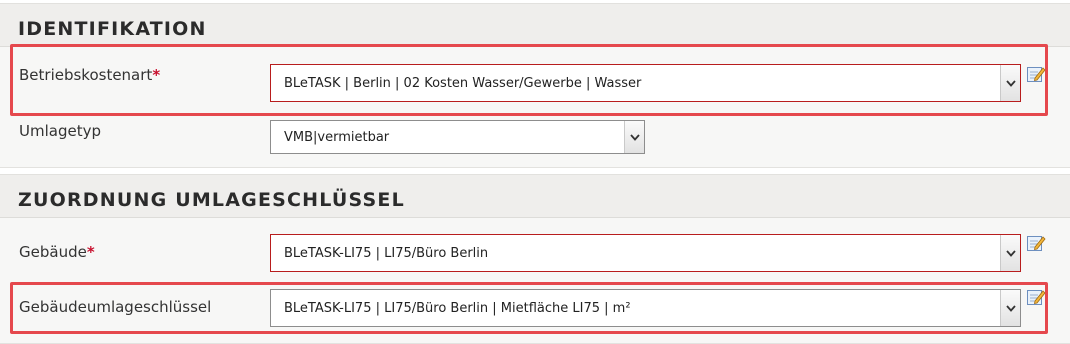 The image size is (1070, 344). What do you see at coordinates (60, 131) in the screenshot?
I see `umlagetyp-label: Umlagetyp` at bounding box center [60, 131].